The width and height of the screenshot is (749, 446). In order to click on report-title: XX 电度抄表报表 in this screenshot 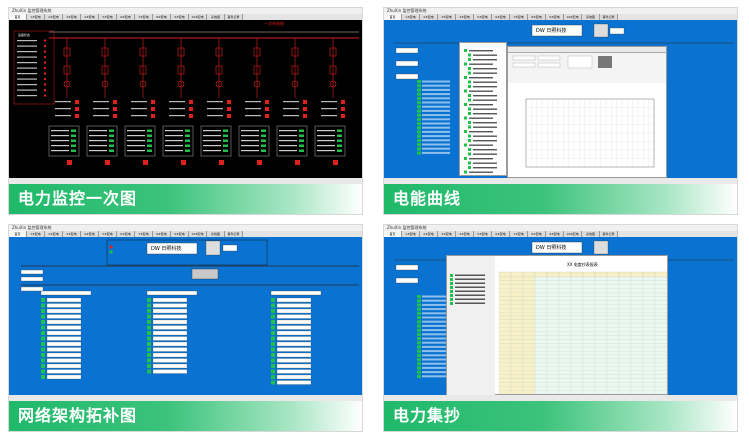, I will do `click(582, 264)`.